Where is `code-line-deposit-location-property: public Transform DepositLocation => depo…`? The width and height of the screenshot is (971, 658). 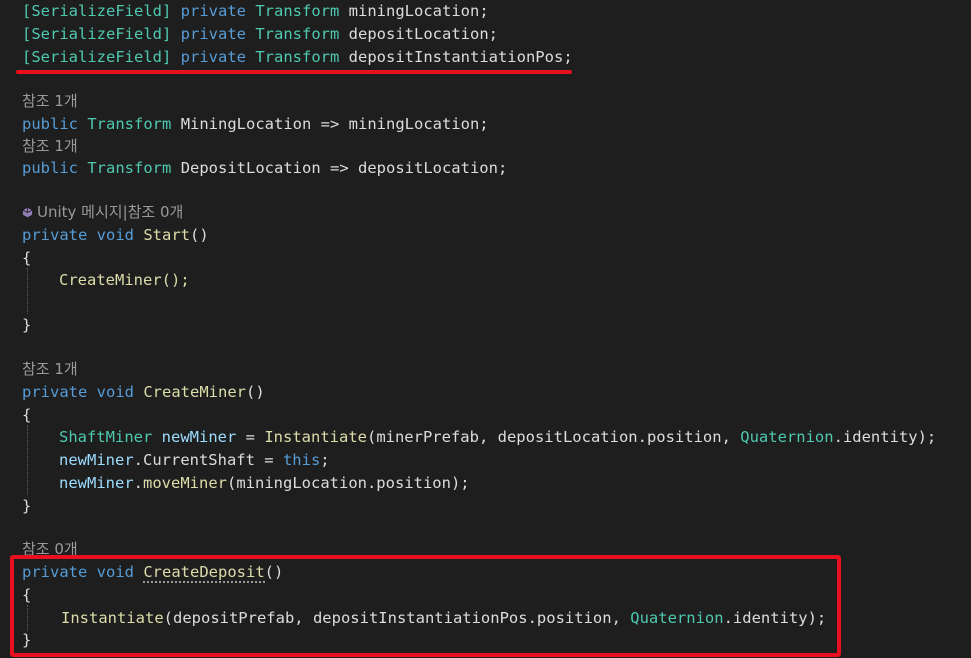 code-line-deposit-location-property: public Transform DepositLocation => depo… is located at coordinates (264, 168).